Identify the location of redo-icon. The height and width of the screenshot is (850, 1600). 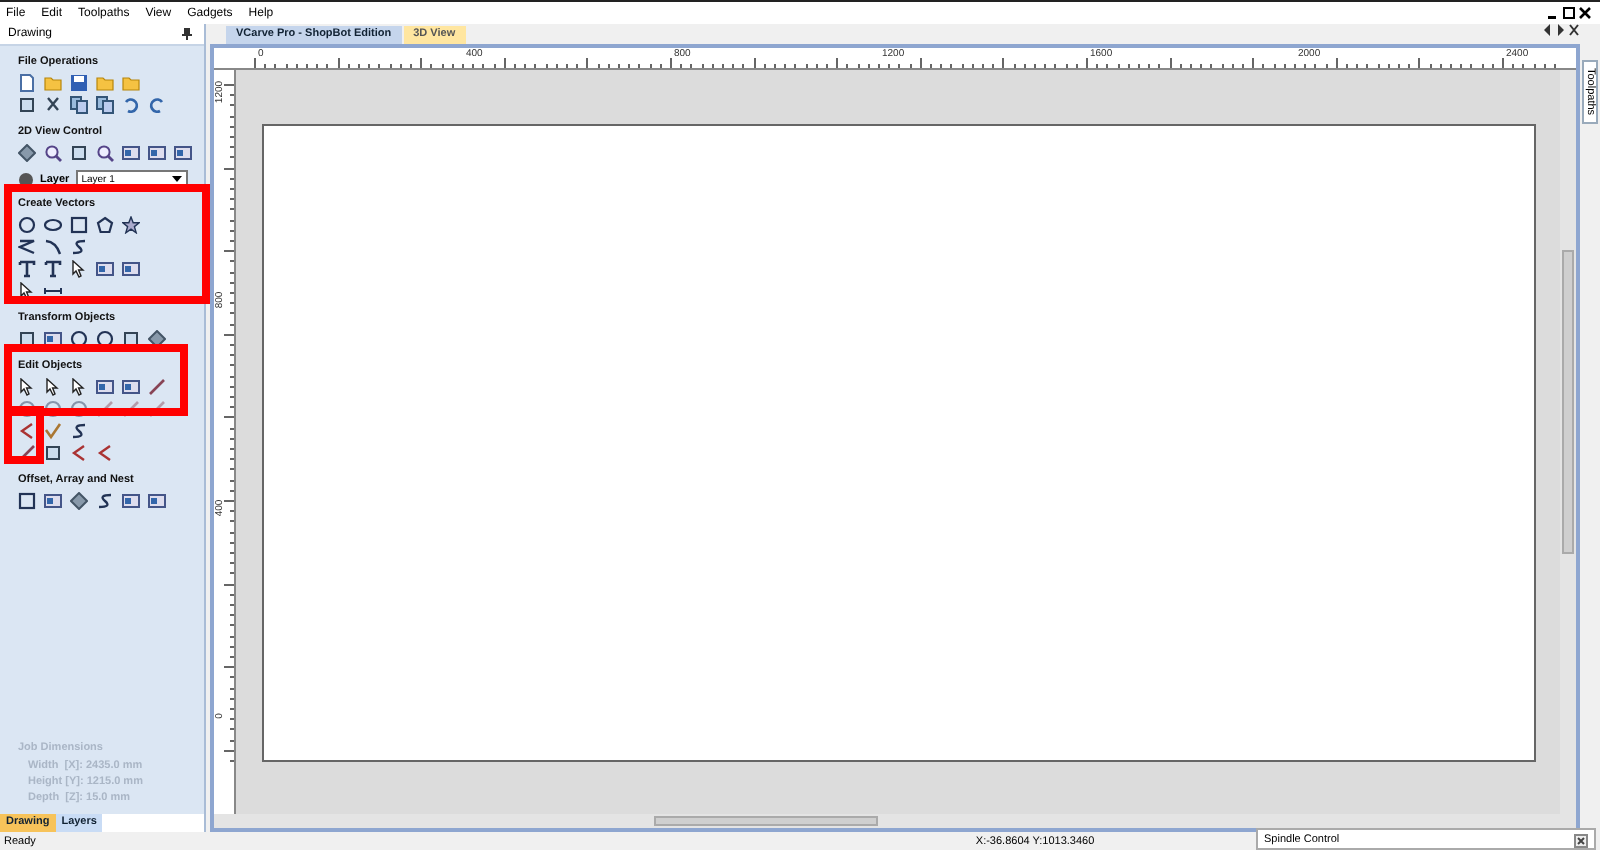
(157, 105).